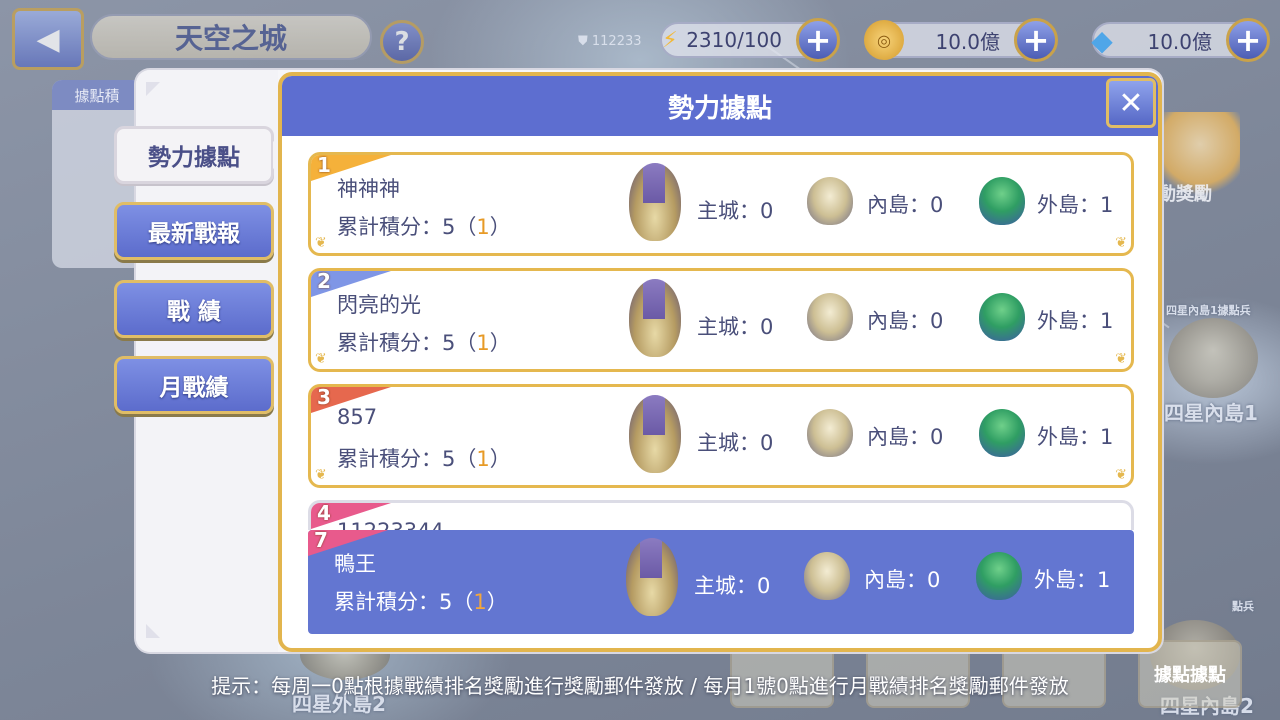 The image size is (1280, 720). Describe the element at coordinates (961, 40) in the screenshot. I see `gold-bar: ◎ 10.0億 +` at that location.